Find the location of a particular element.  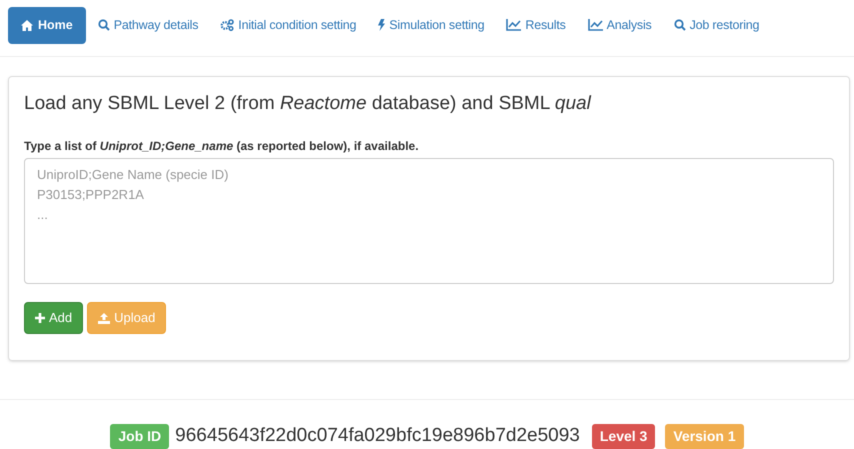

bolt-icon is located at coordinates (382, 25).